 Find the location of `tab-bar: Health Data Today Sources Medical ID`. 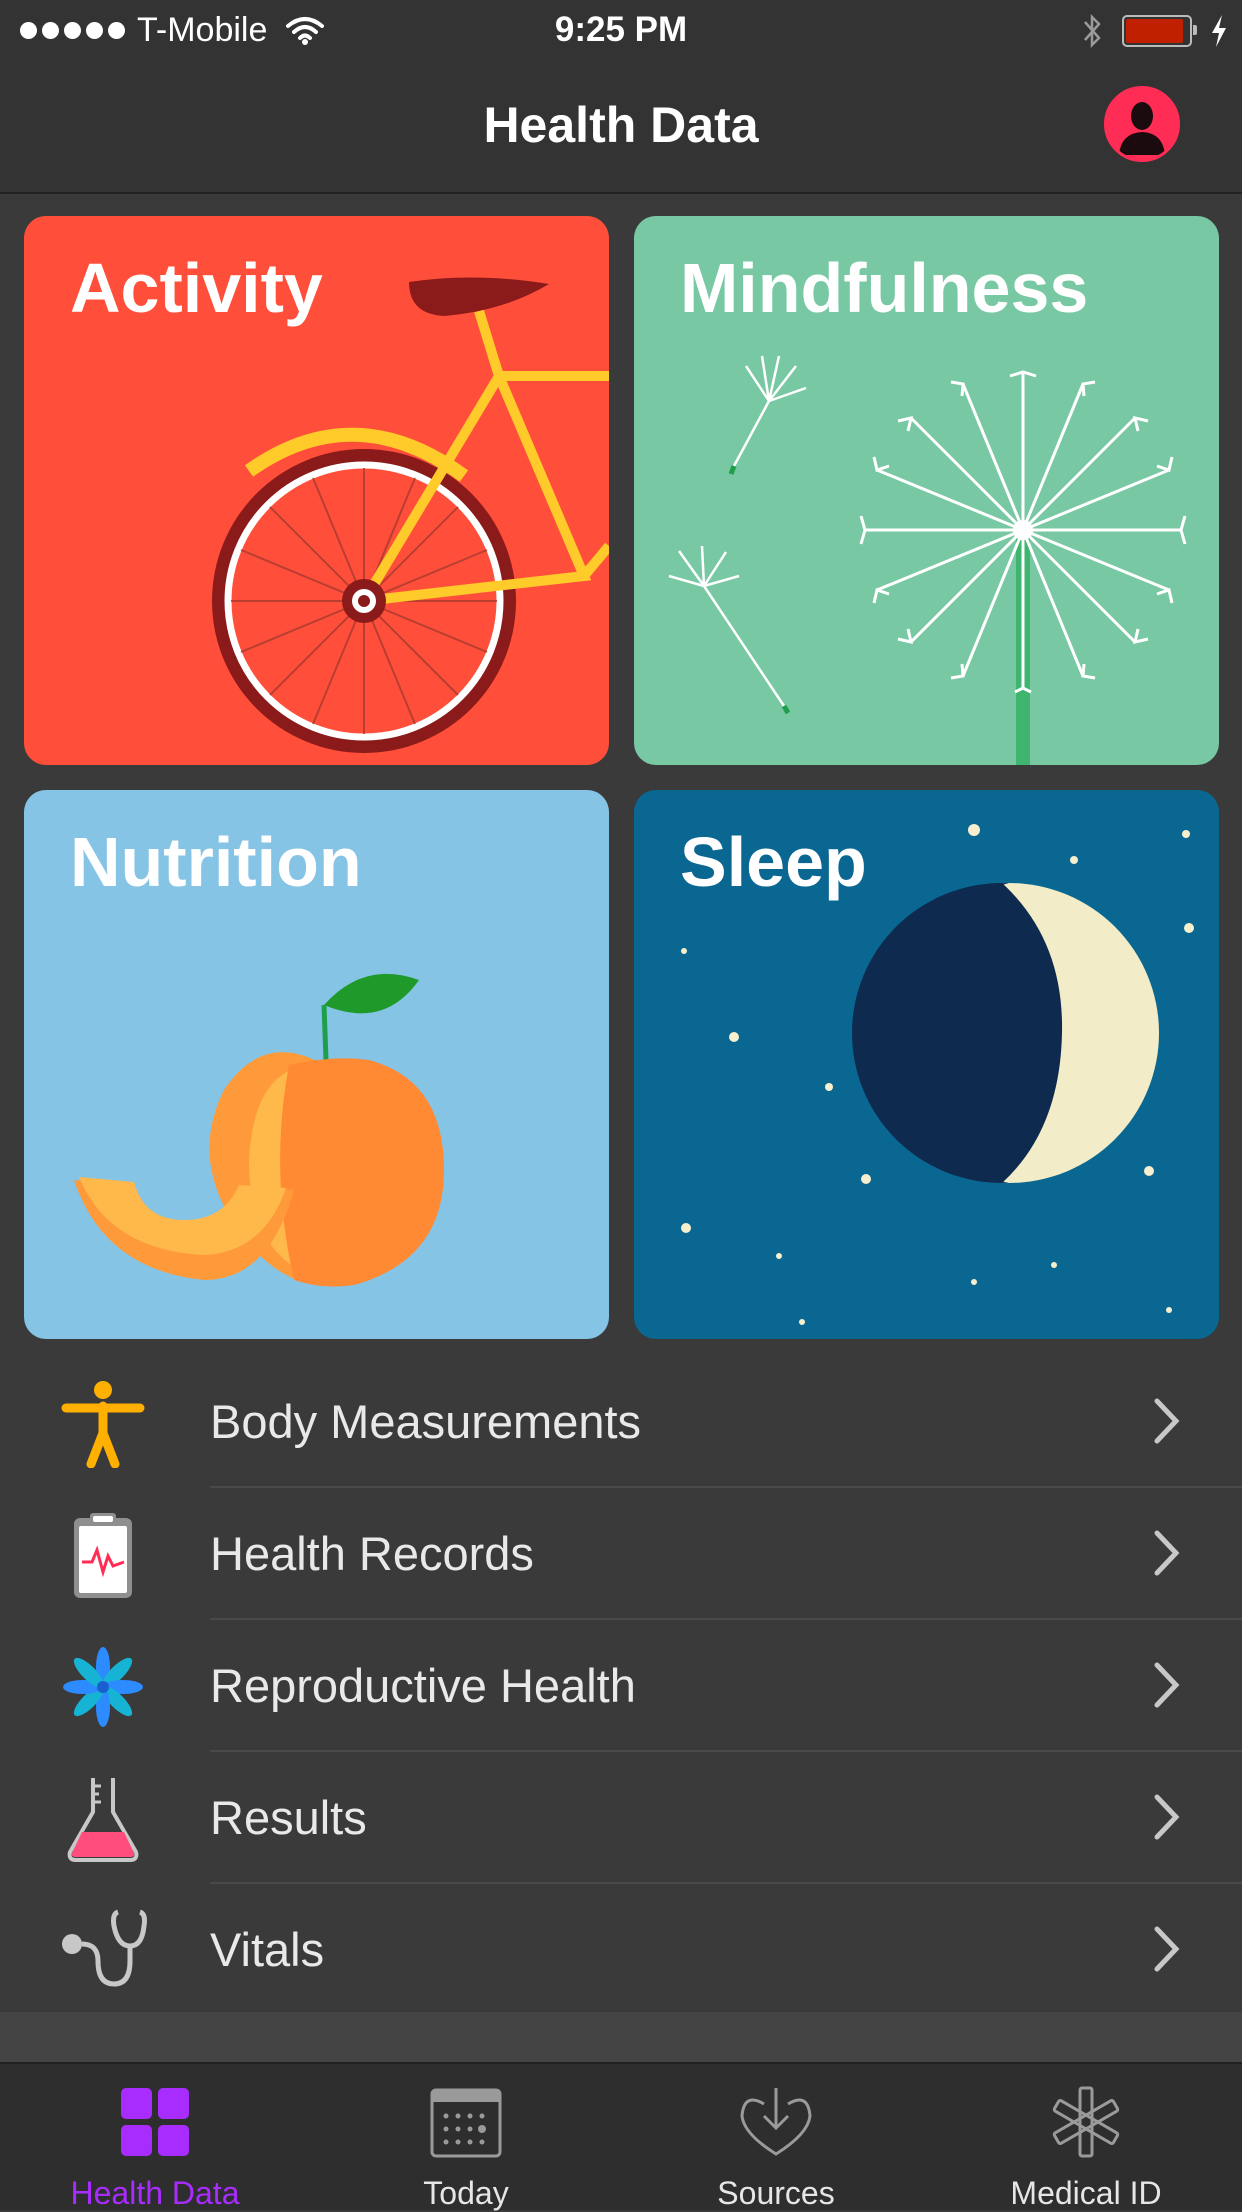

tab-bar: Health Data Today Sources Medical ID is located at coordinates (621, 2137).